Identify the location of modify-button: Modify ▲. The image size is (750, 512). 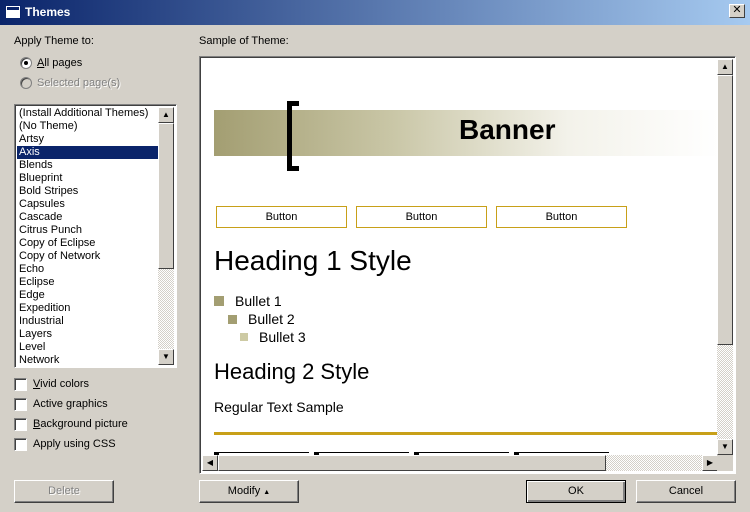
(249, 491).